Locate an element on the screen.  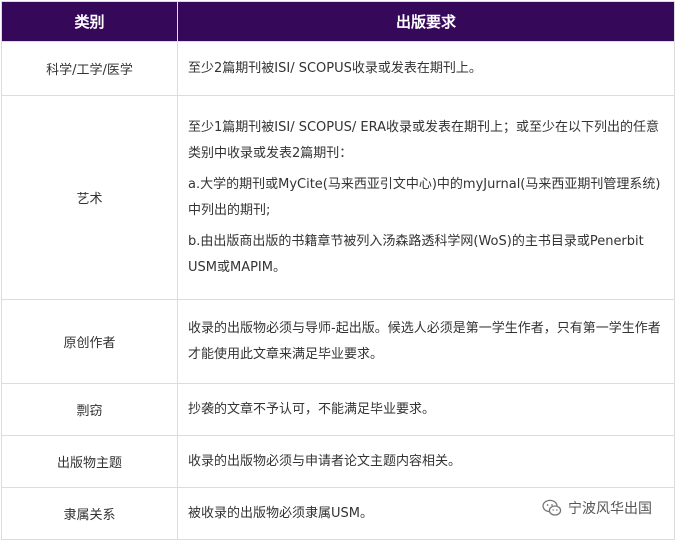
watermark: 宁波风华出国 is located at coordinates (597, 508).